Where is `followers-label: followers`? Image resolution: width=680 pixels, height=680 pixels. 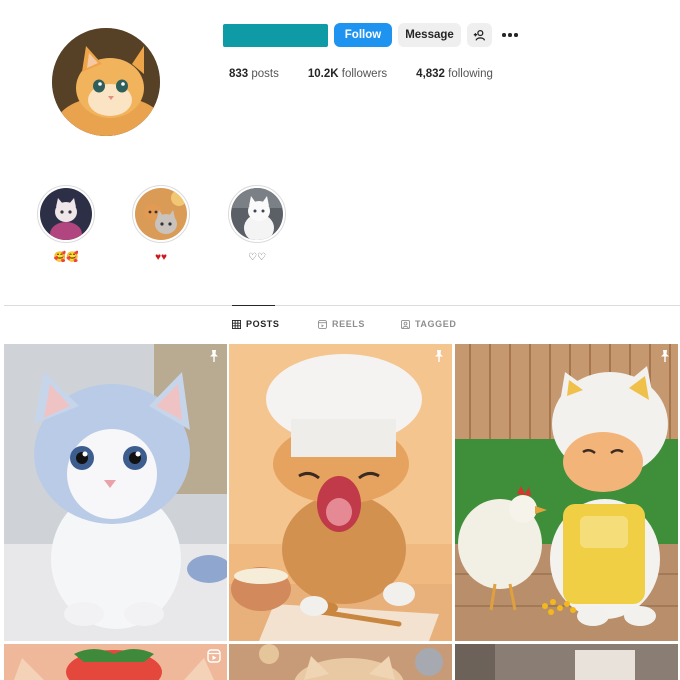 followers-label: followers is located at coordinates (364, 74).